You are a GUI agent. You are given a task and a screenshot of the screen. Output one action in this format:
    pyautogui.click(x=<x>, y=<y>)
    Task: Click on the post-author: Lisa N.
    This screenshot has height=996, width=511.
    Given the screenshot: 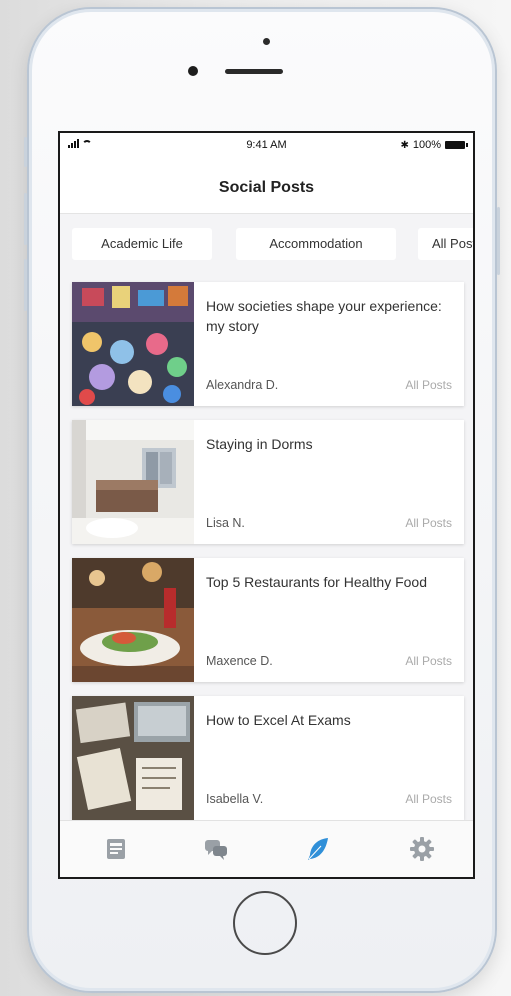 What is the action you would take?
    pyautogui.click(x=225, y=523)
    